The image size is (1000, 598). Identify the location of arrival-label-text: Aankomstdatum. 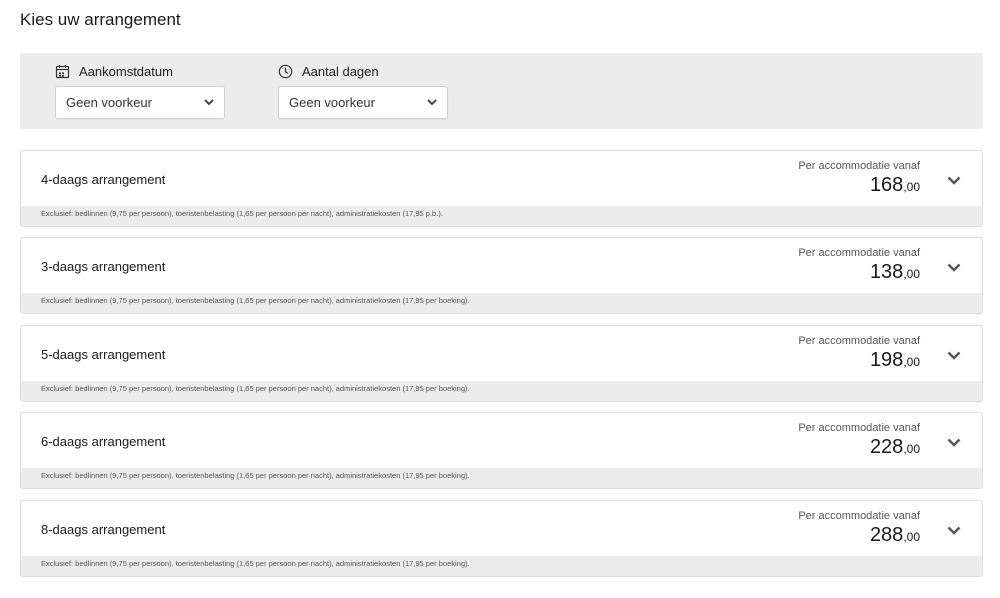
(126, 71).